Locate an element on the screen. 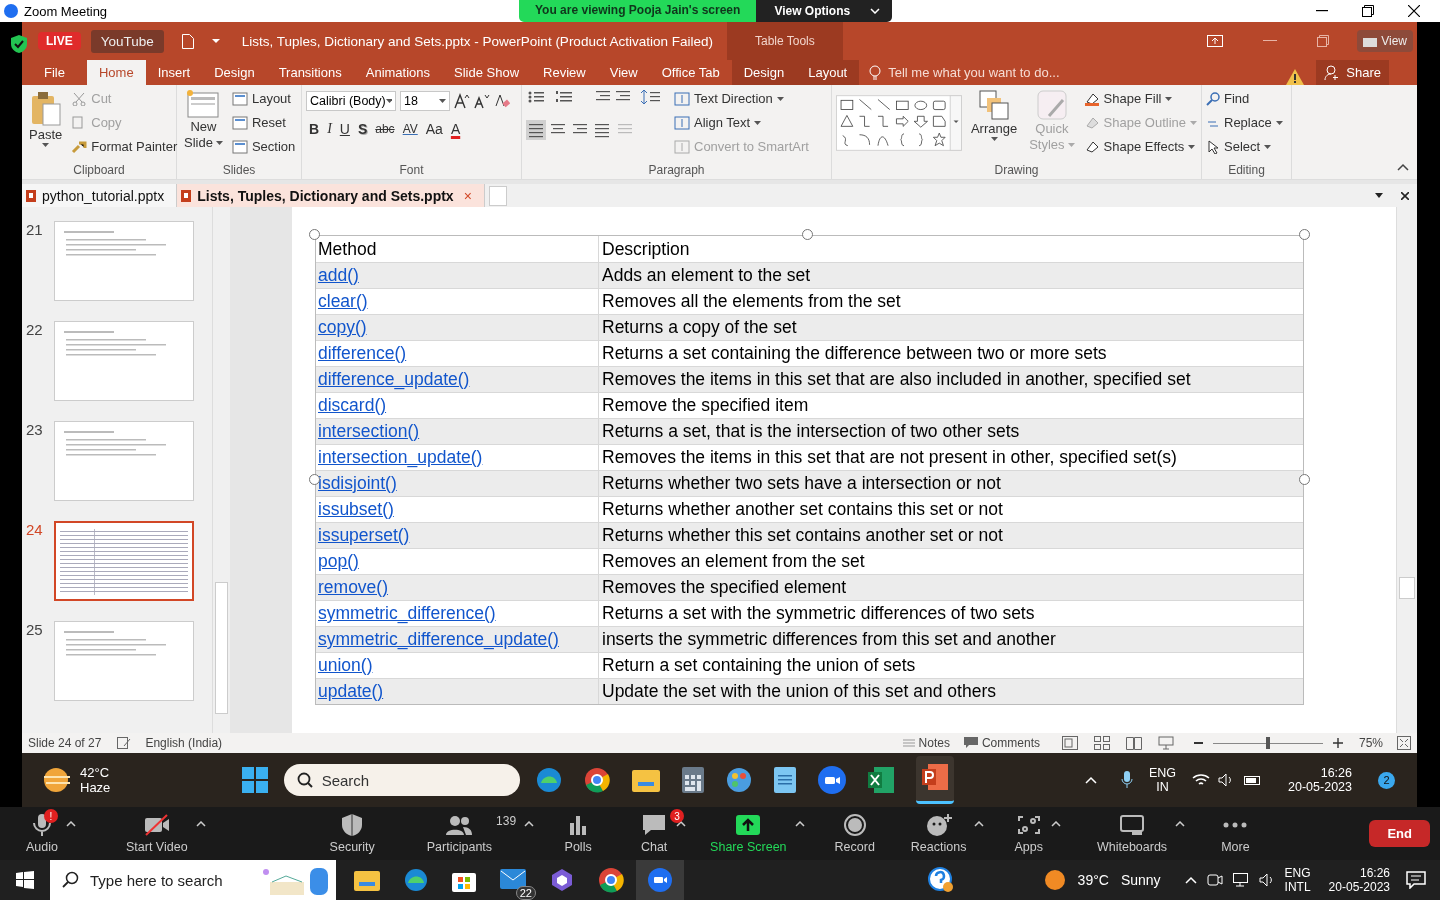 The width and height of the screenshot is (1440, 900). presentation-file-icon is located at coordinates (186, 195).